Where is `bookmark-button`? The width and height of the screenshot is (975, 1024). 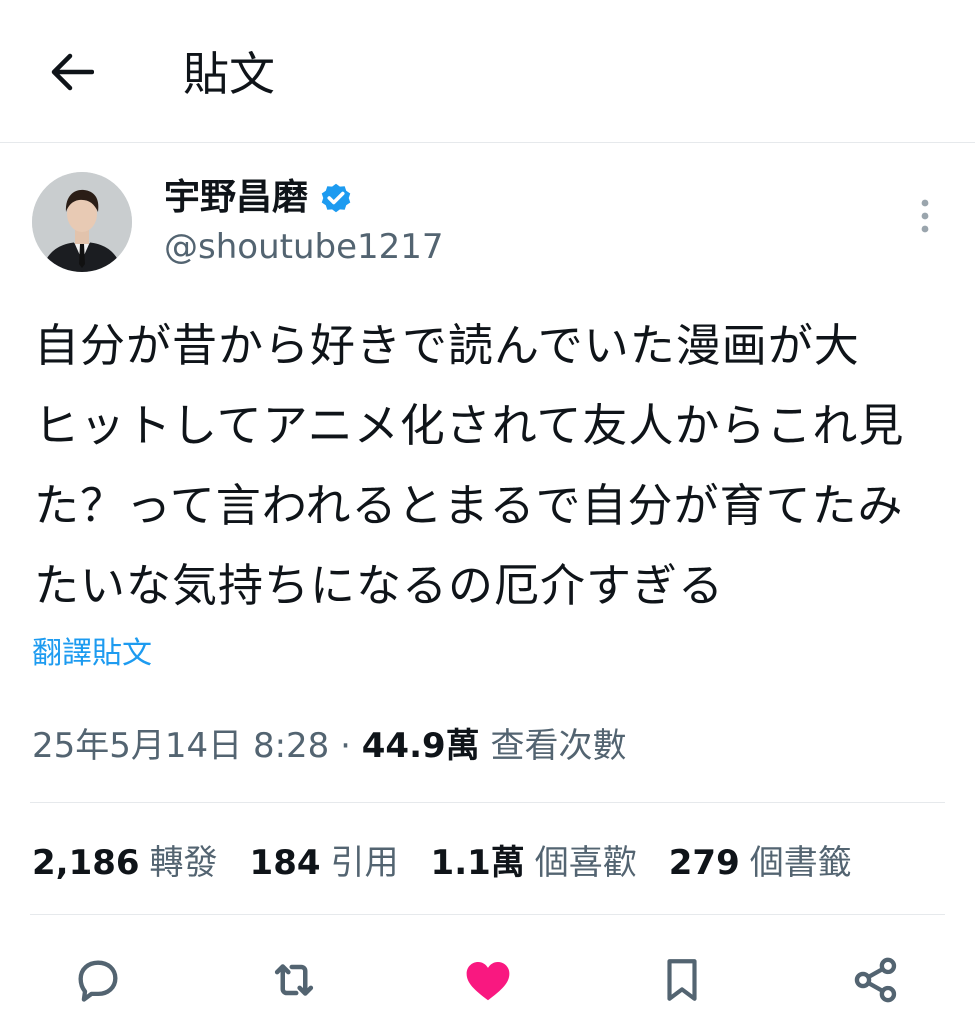 bookmark-button is located at coordinates (682, 980).